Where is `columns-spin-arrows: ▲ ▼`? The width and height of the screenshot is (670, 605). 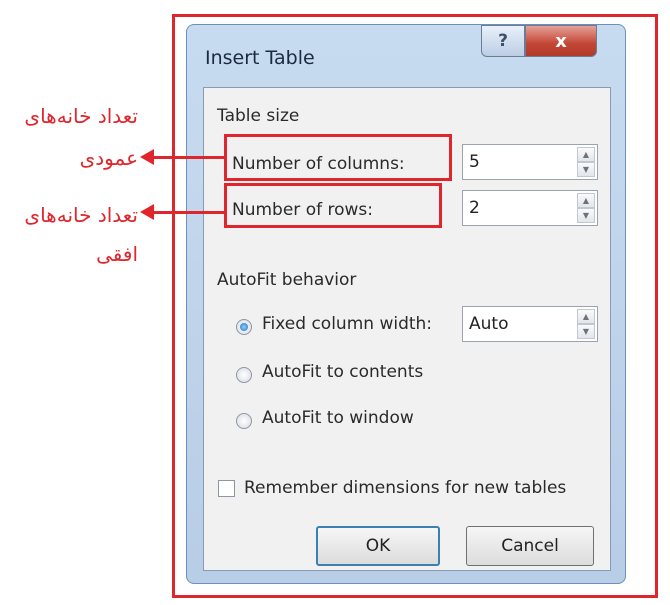
columns-spin-arrows: ▲ ▼ is located at coordinates (586, 162).